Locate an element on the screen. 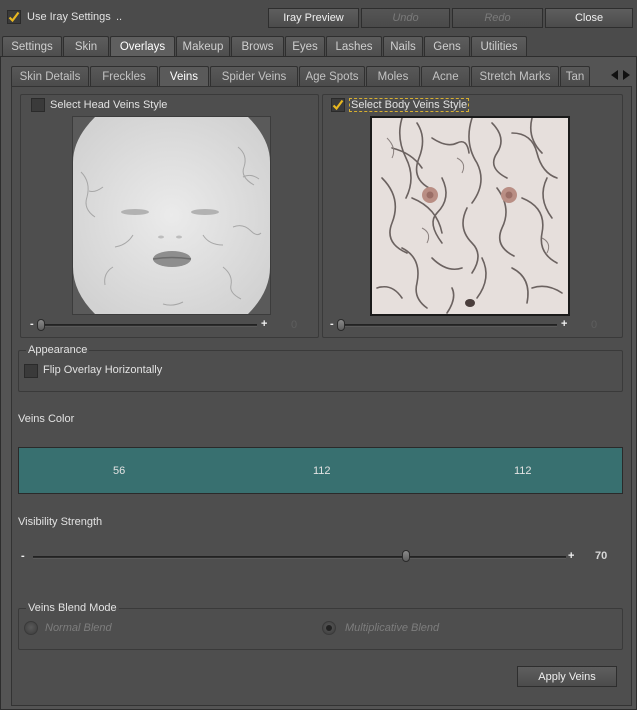 This screenshot has width=637, height=710. subtab-stretch-marks: Stretch Marks is located at coordinates (515, 76).